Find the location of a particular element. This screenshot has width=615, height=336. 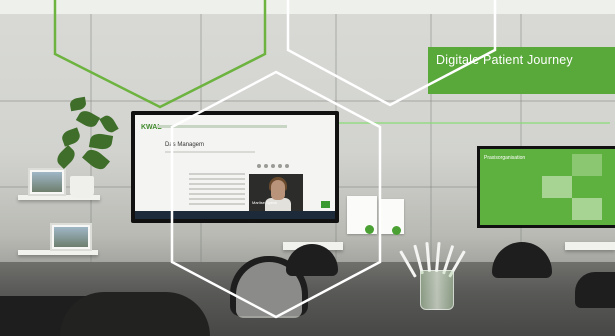

person-face is located at coordinates (278, 190).